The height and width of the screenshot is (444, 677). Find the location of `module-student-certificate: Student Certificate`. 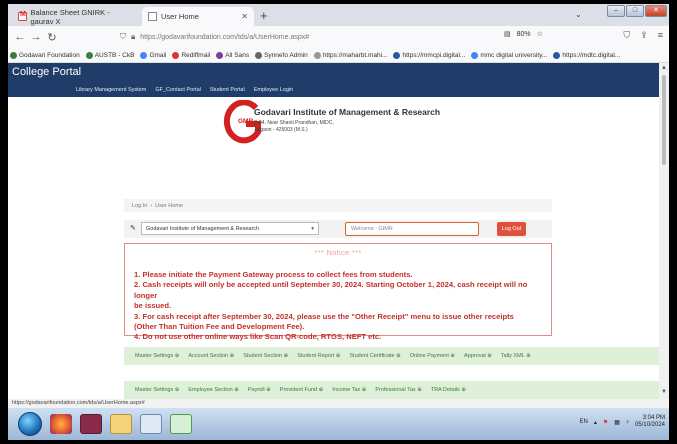

module-student-certificate: Student Certificate is located at coordinates (374, 356).